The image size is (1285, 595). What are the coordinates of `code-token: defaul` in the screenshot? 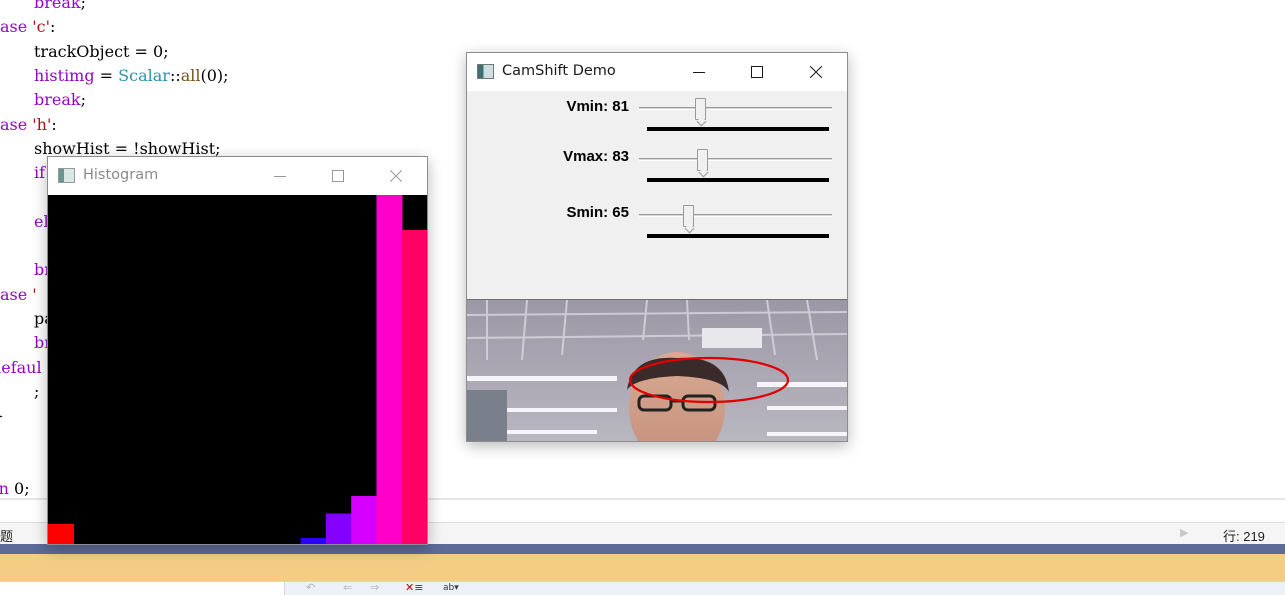 It's located at (21, 367).